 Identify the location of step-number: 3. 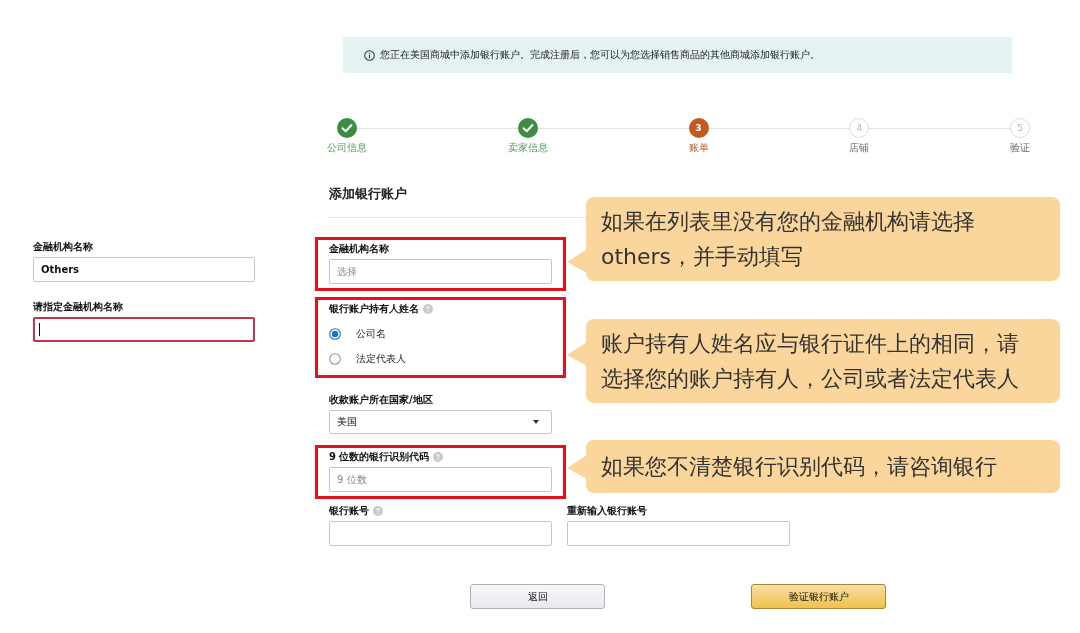
(698, 128).